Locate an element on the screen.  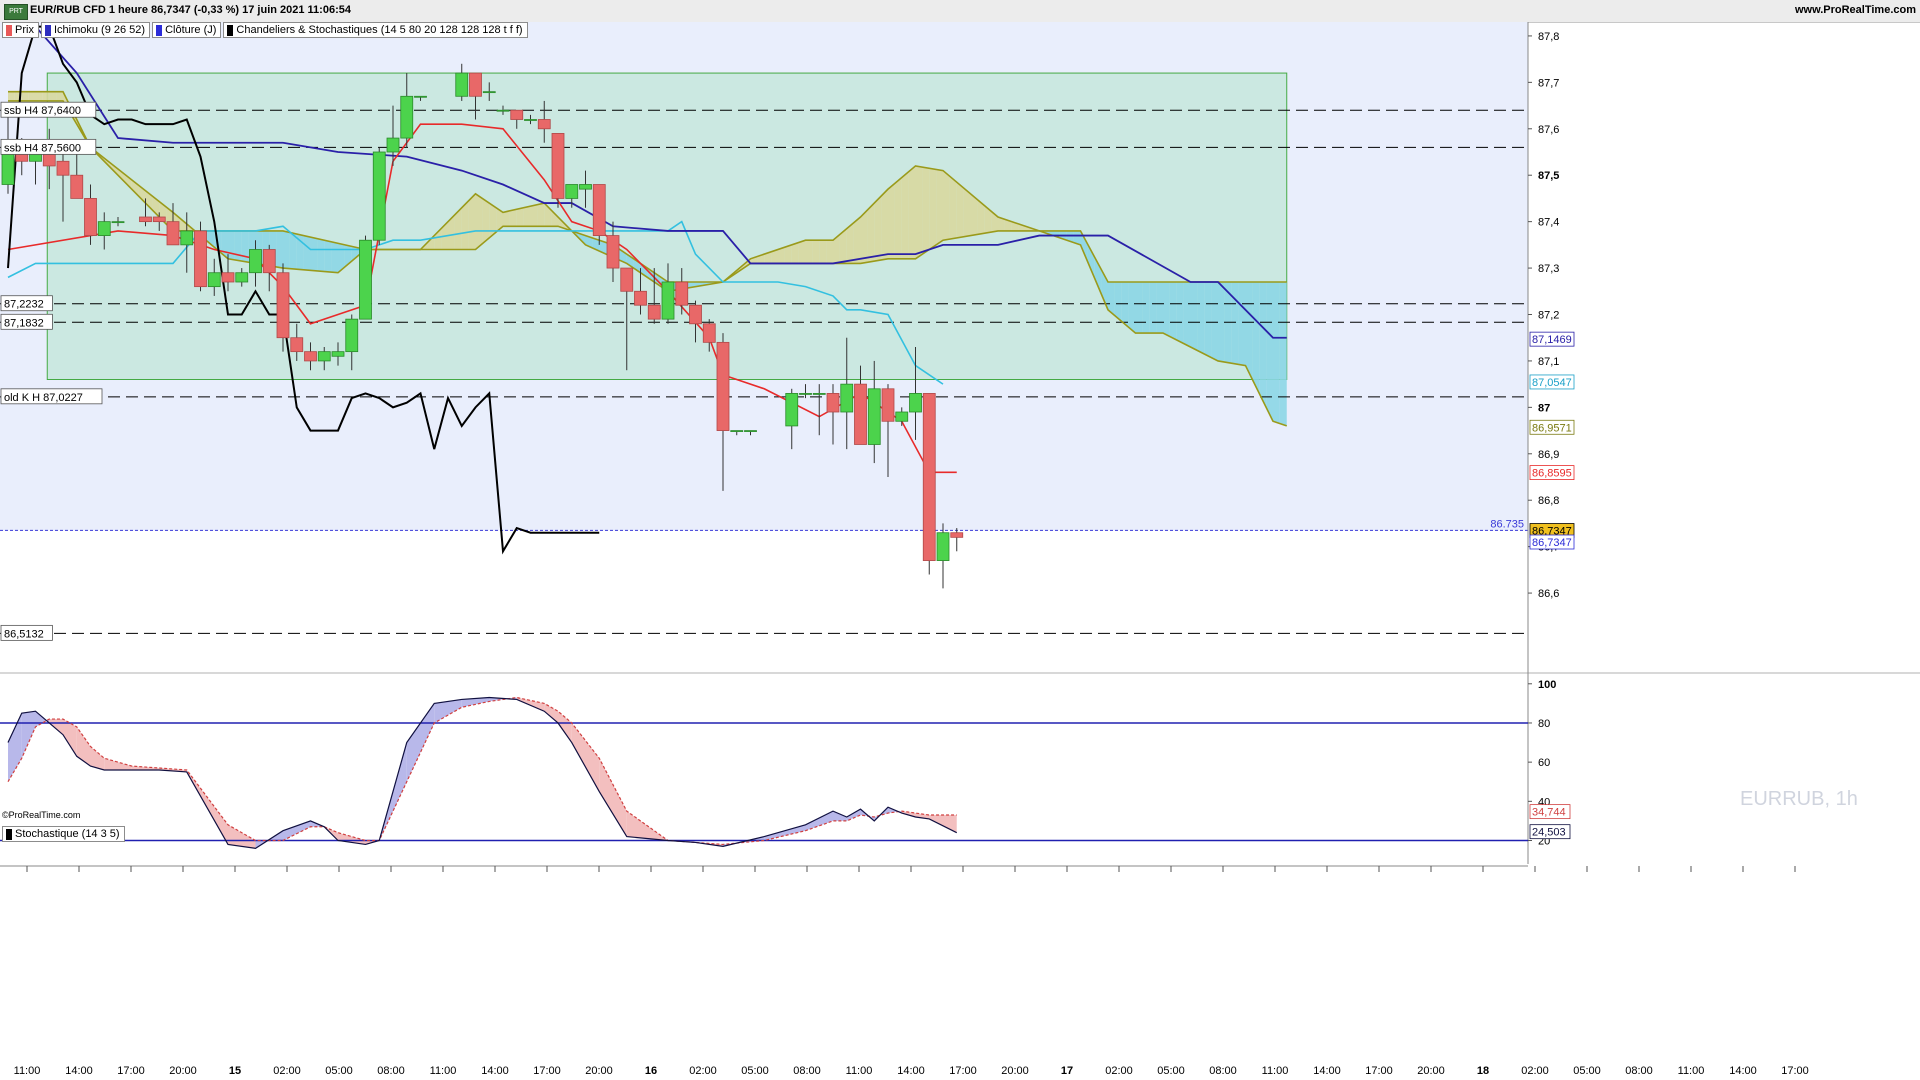
legend-label-ichimoku: Ichimoku (9 26 52) is located at coordinates (99, 30).